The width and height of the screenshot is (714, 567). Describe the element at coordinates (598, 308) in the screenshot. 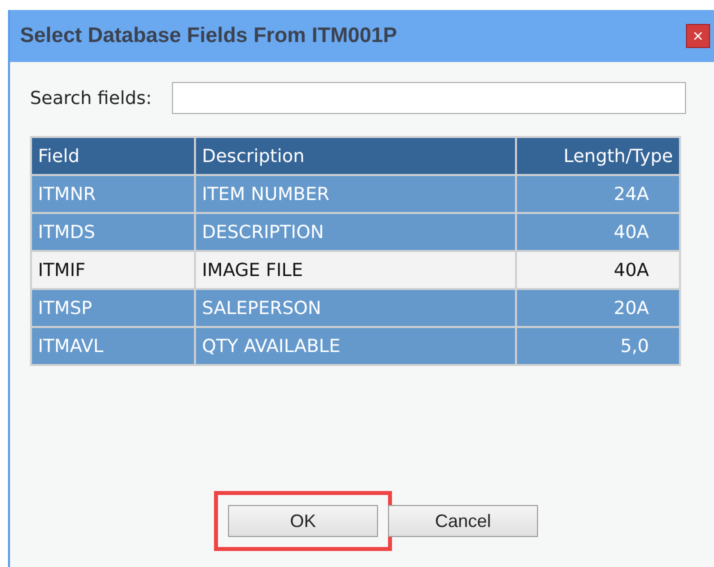

I see `table-cell: 20A` at that location.